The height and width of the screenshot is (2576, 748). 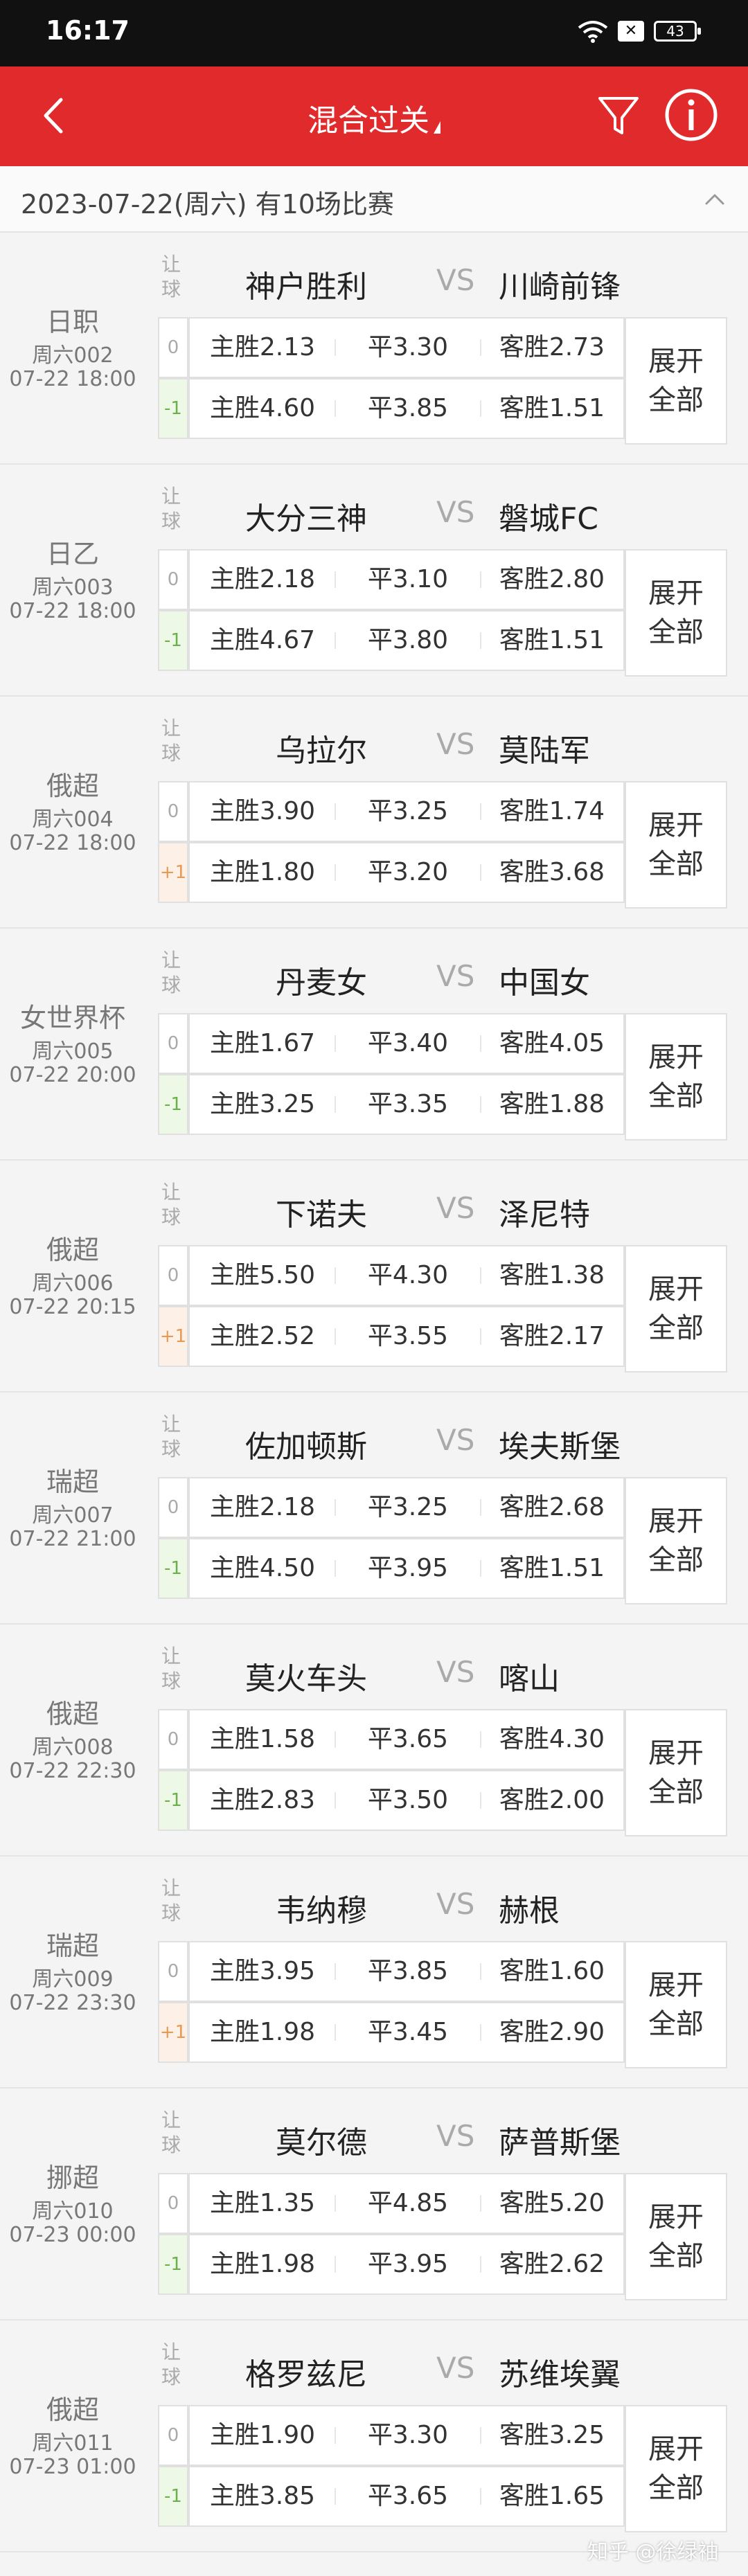 I want to click on odds-row-handicap: 主胜3.85 平3.65 客胜1.65, so click(x=406, y=2496).